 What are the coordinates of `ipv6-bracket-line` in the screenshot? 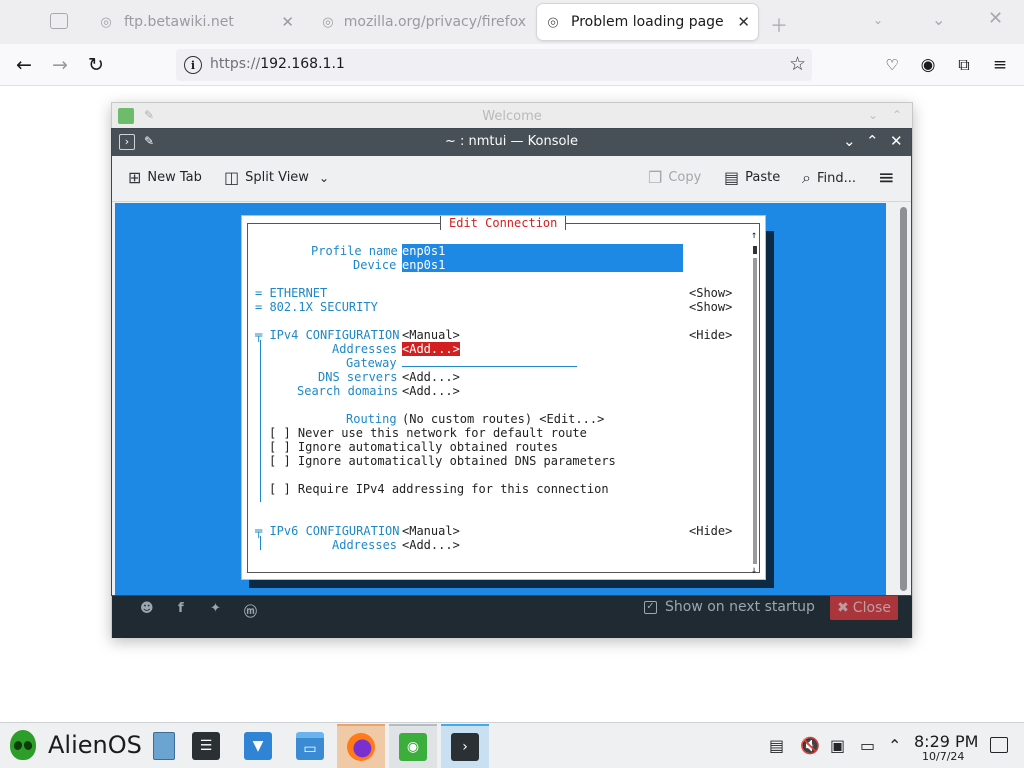 It's located at (260, 543).